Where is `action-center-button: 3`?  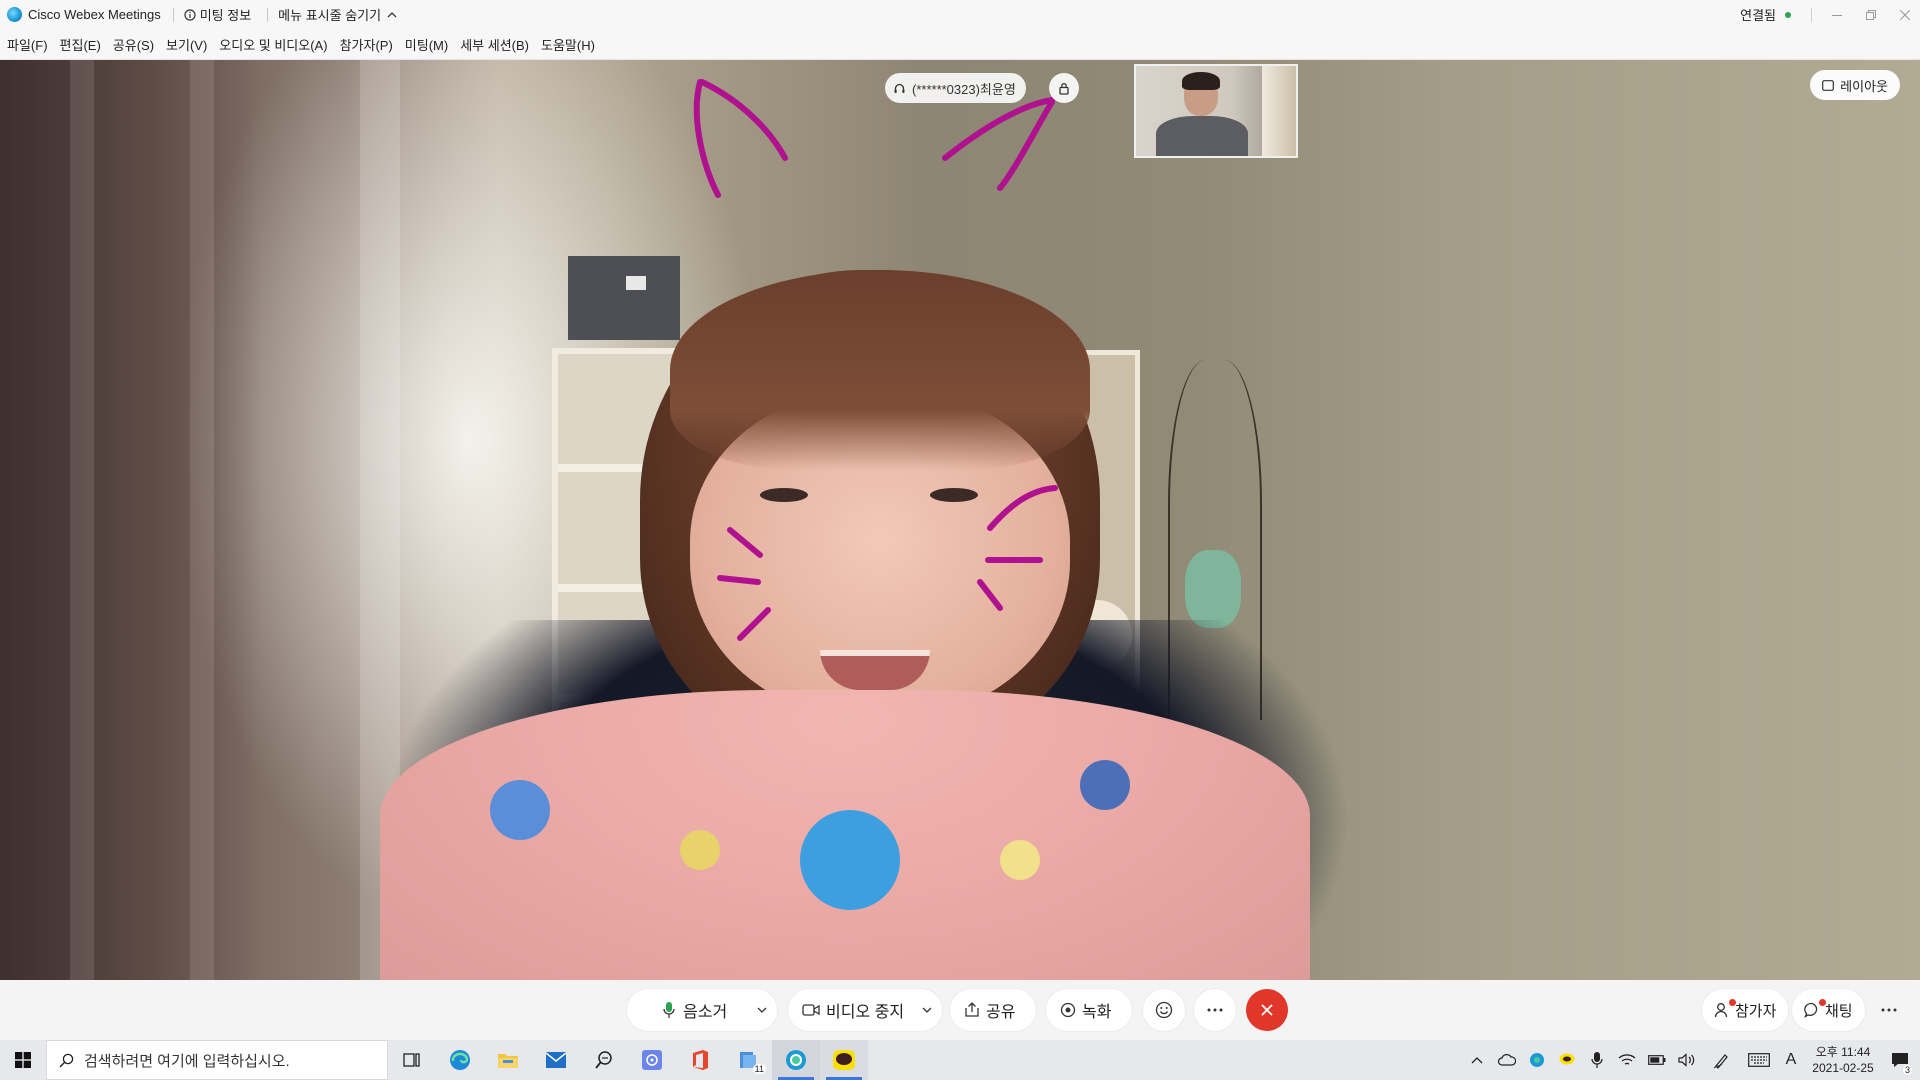
action-center-button: 3 is located at coordinates (1900, 1060).